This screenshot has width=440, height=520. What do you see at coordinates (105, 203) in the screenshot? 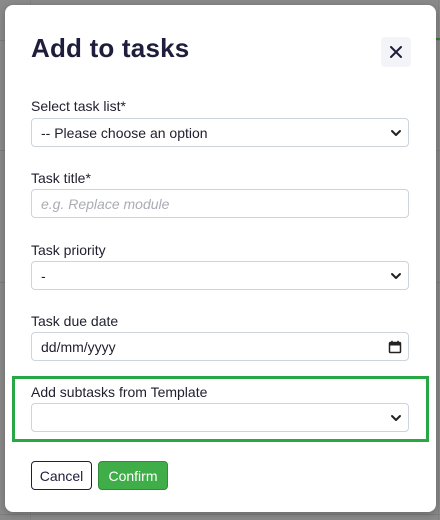
I see `task-title-placeholder: e.g. Replace module` at bounding box center [105, 203].